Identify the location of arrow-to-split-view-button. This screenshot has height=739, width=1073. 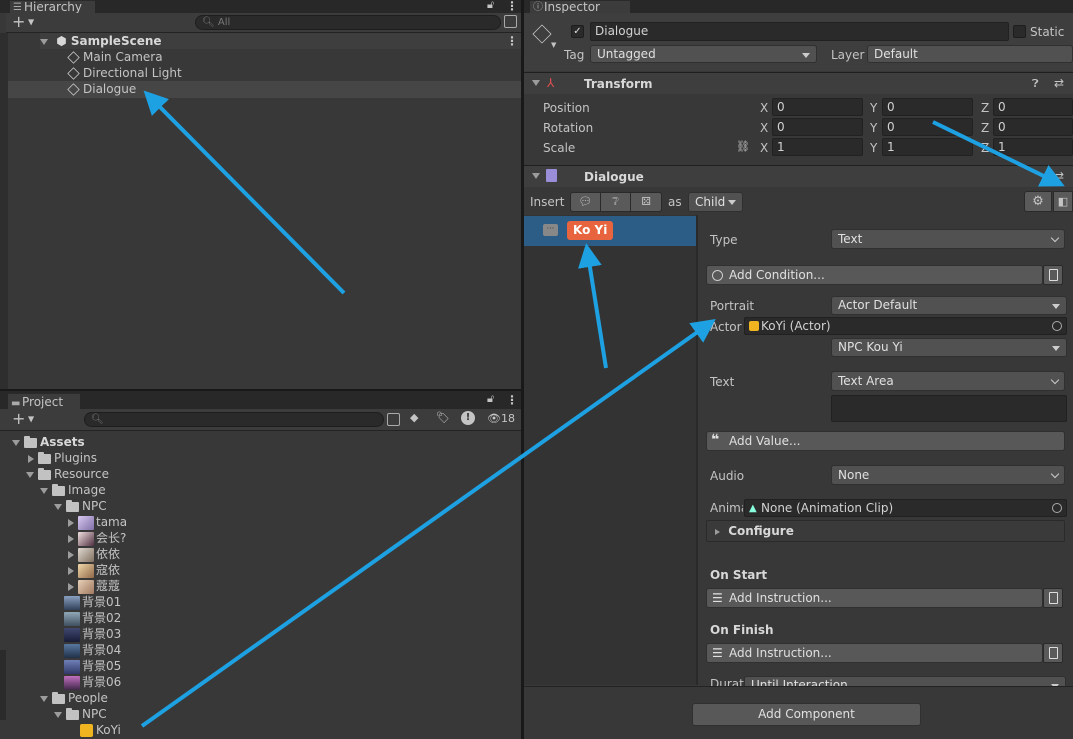
(998, 153).